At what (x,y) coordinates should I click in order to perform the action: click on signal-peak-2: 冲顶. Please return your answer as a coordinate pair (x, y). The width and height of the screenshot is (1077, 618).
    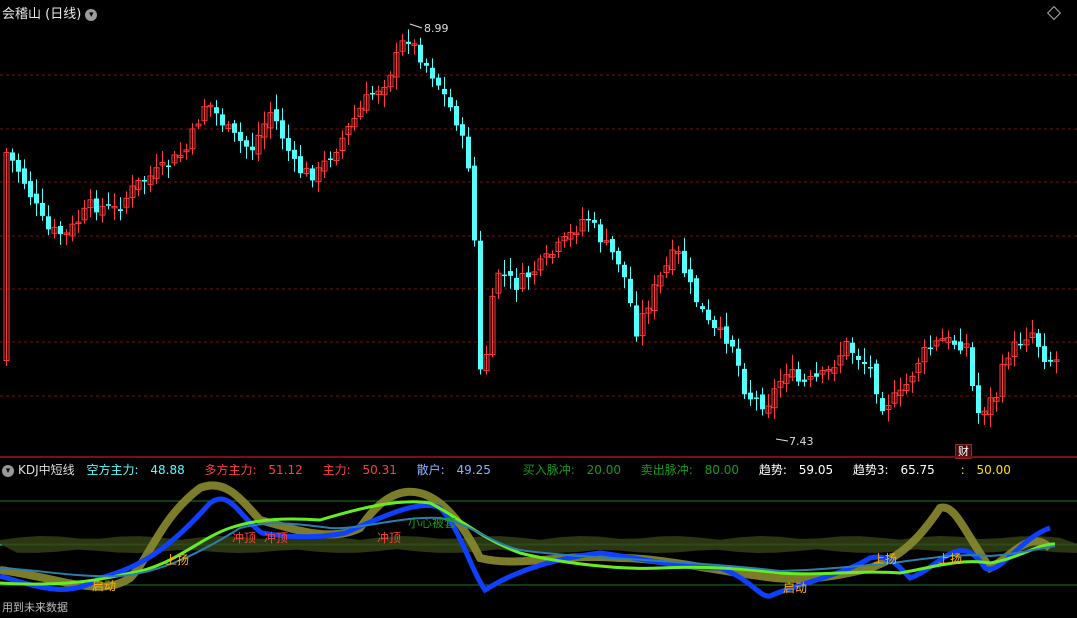
    Looking at the image, I should click on (276, 538).